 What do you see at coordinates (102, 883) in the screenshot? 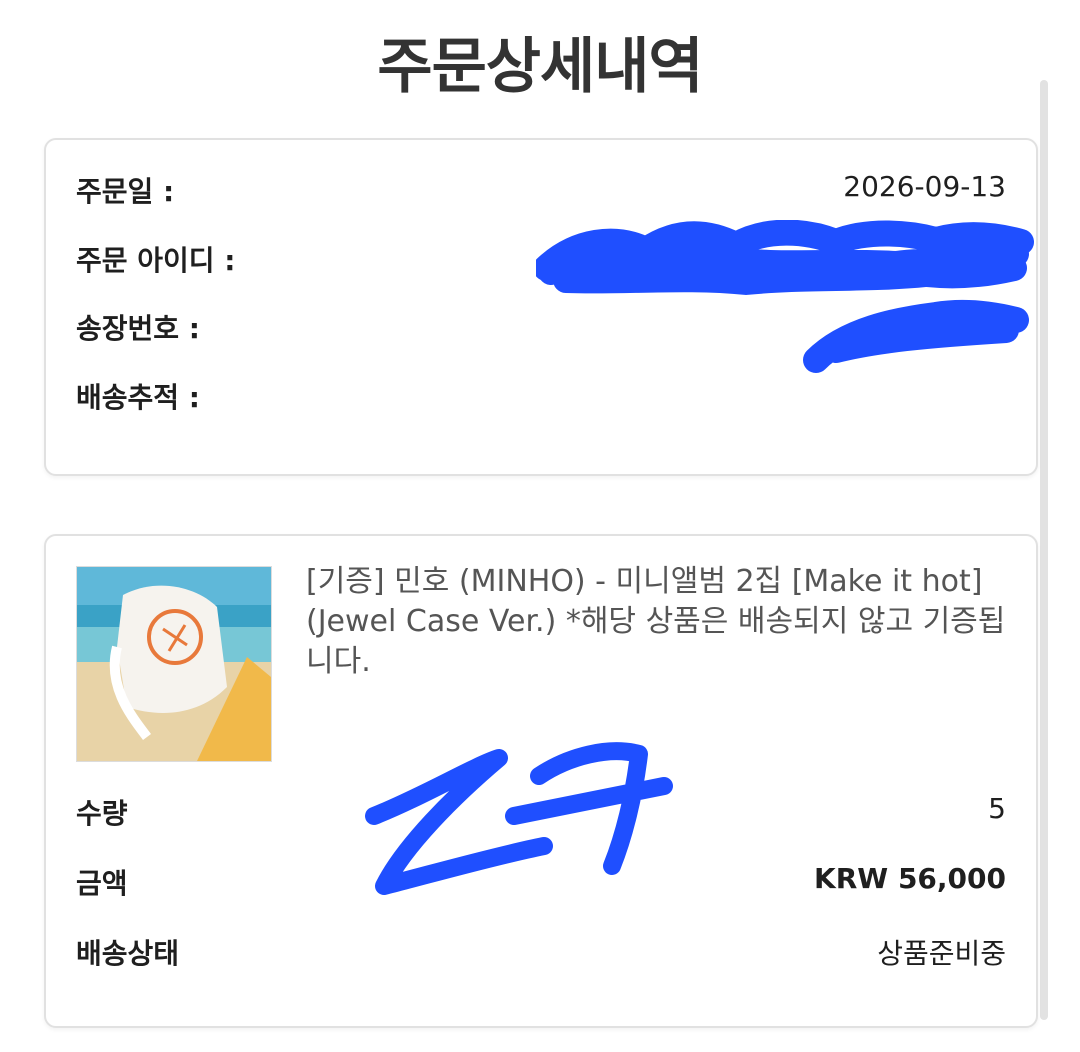
I see `amount-label: 금액` at bounding box center [102, 883].